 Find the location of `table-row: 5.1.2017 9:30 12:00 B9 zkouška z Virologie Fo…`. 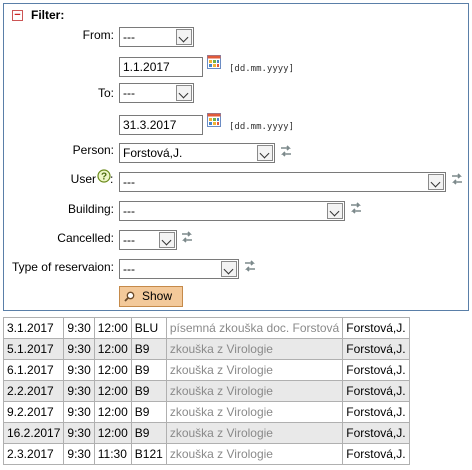

table-row: 5.1.2017 9:30 12:00 B9 zkouška z Virologie Fo… is located at coordinates (206, 349).